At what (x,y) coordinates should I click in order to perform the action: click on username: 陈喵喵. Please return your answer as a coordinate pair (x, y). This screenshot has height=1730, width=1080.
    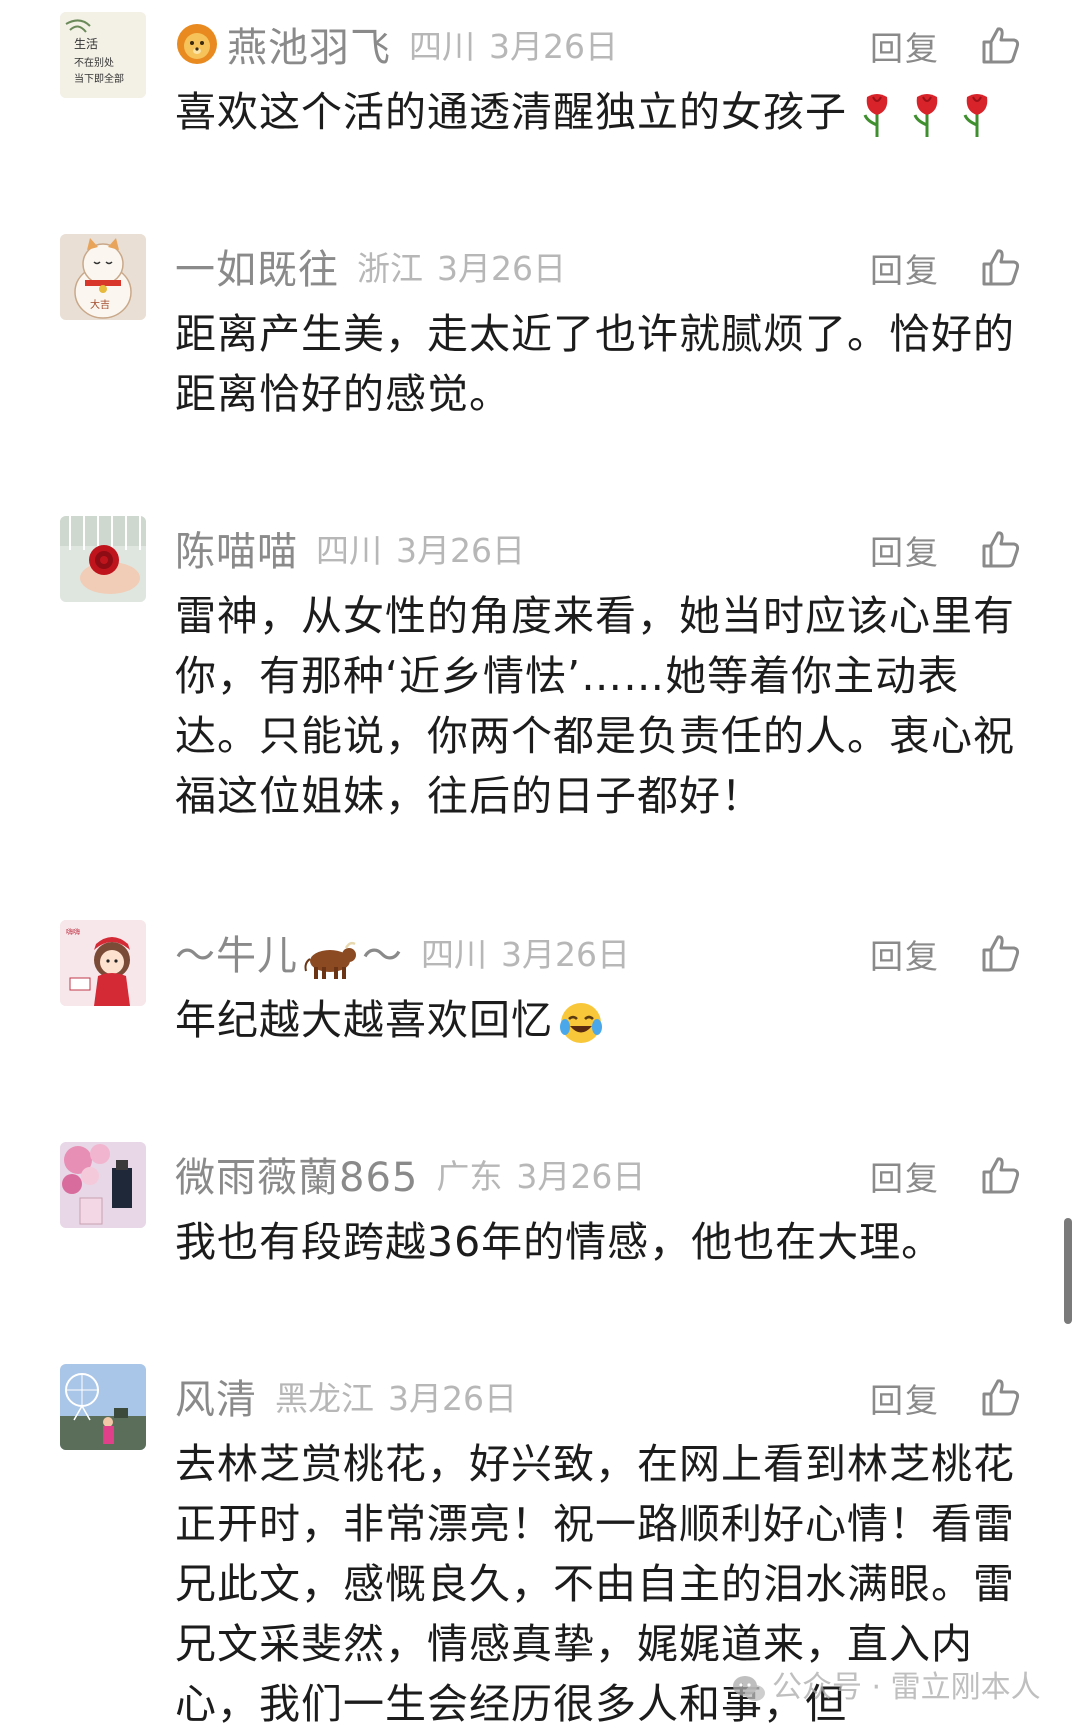
    Looking at the image, I should click on (236, 548).